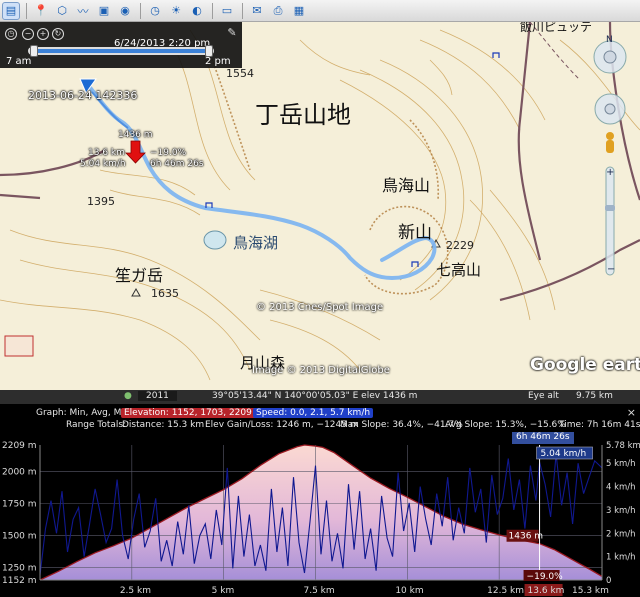 This screenshot has width=640, height=597. What do you see at coordinates (165, 293) in the screenshot?
I see `elev-1635: 1635` at bounding box center [165, 293].